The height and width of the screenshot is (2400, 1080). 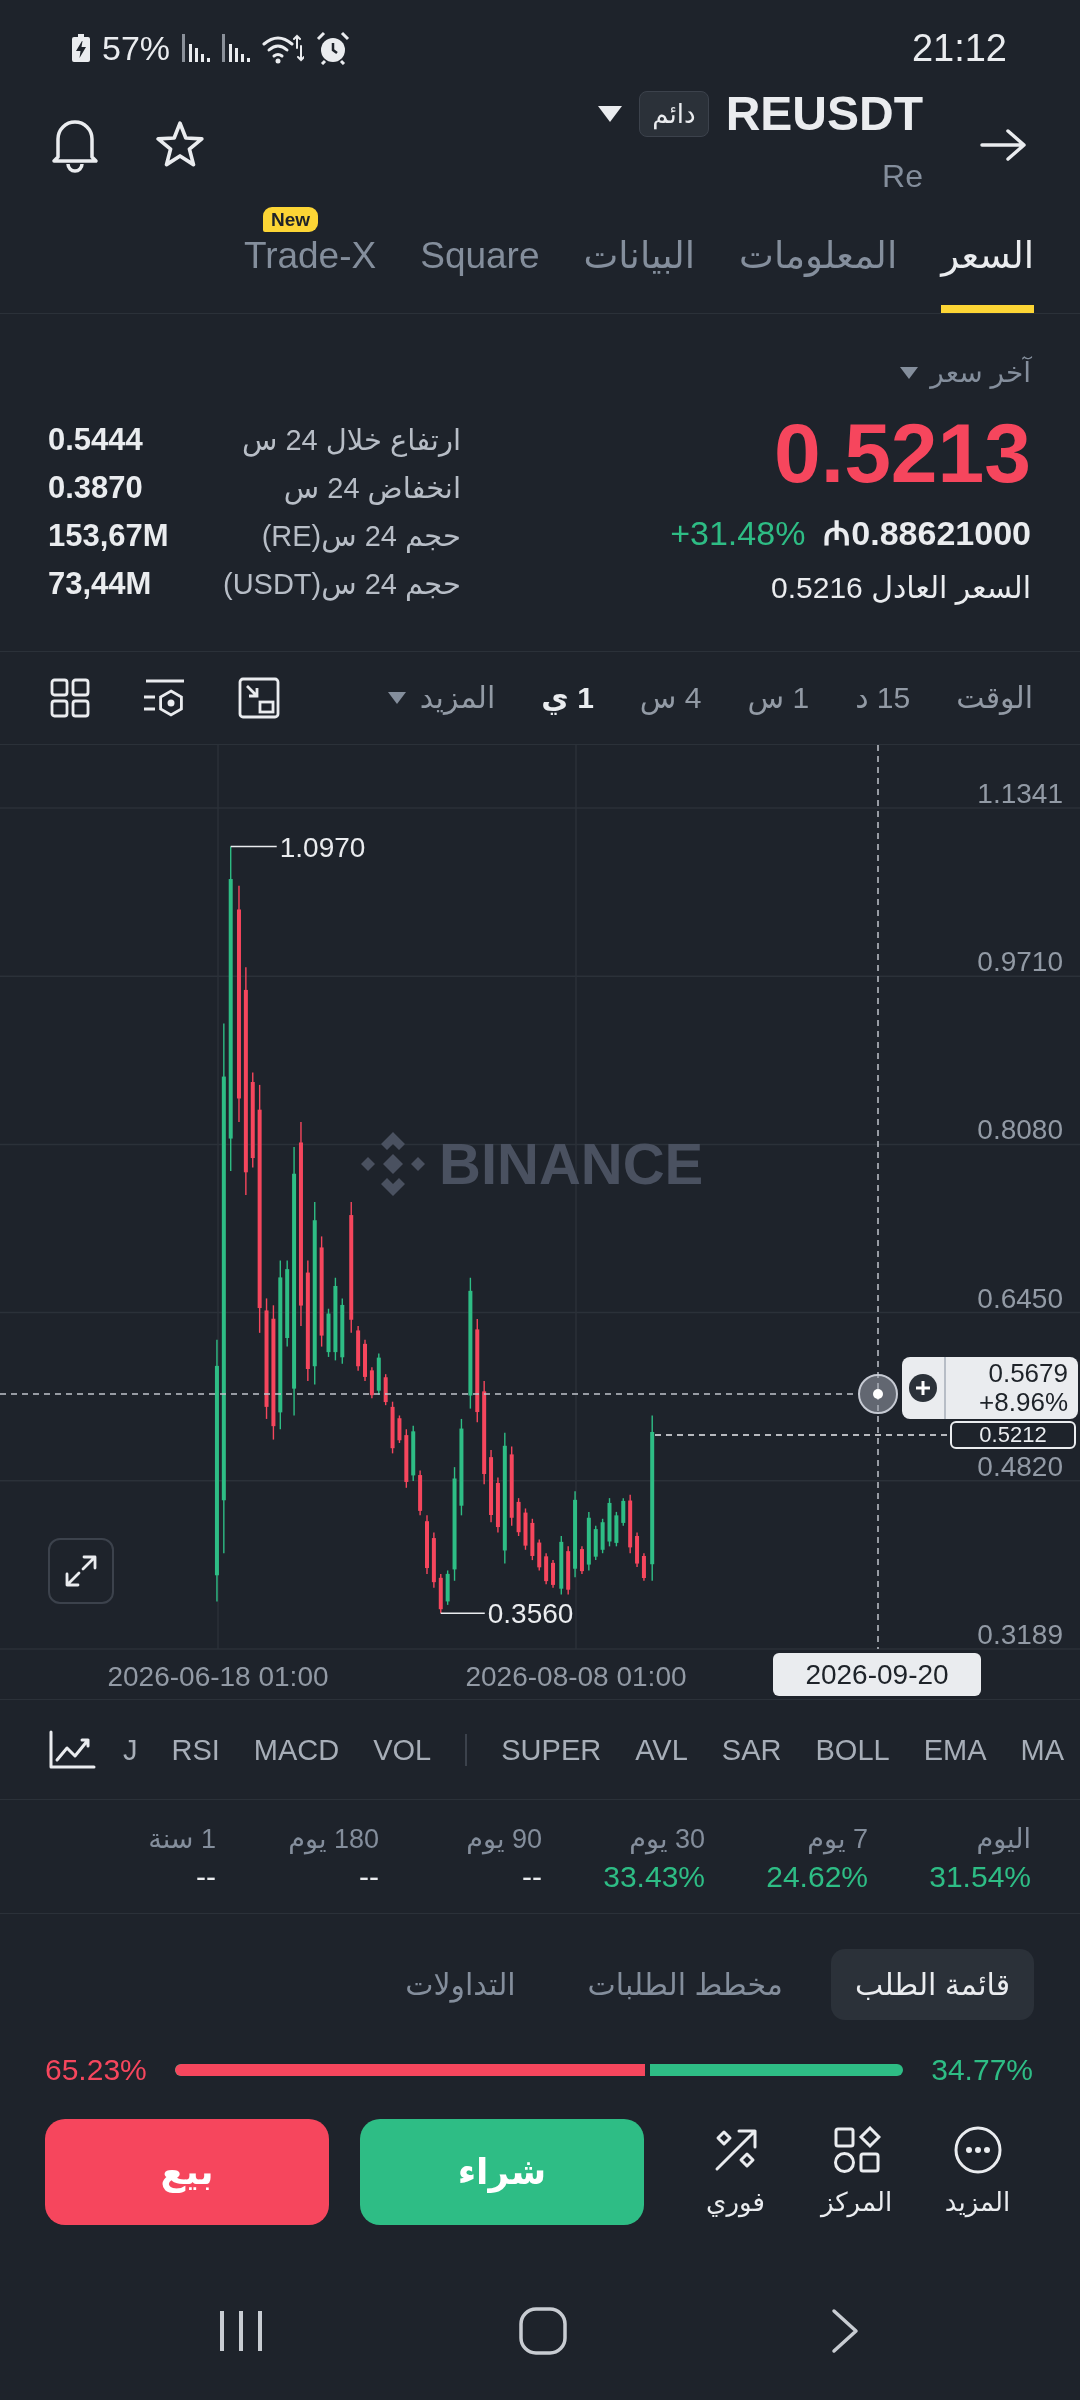 I want to click on last-price: 0.5213, so click(x=902, y=453).